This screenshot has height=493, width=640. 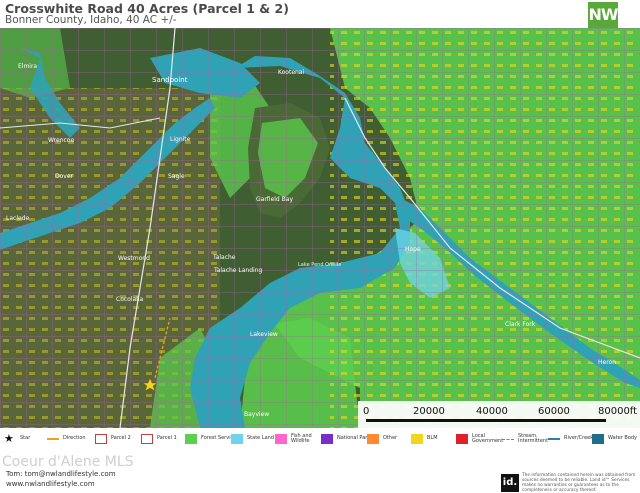 What do you see at coordinates (17, 218) in the screenshot?
I see `label-laclede: Laclede` at bounding box center [17, 218].